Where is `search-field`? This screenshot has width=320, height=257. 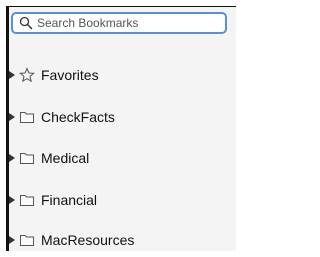
search-field is located at coordinates (119, 23).